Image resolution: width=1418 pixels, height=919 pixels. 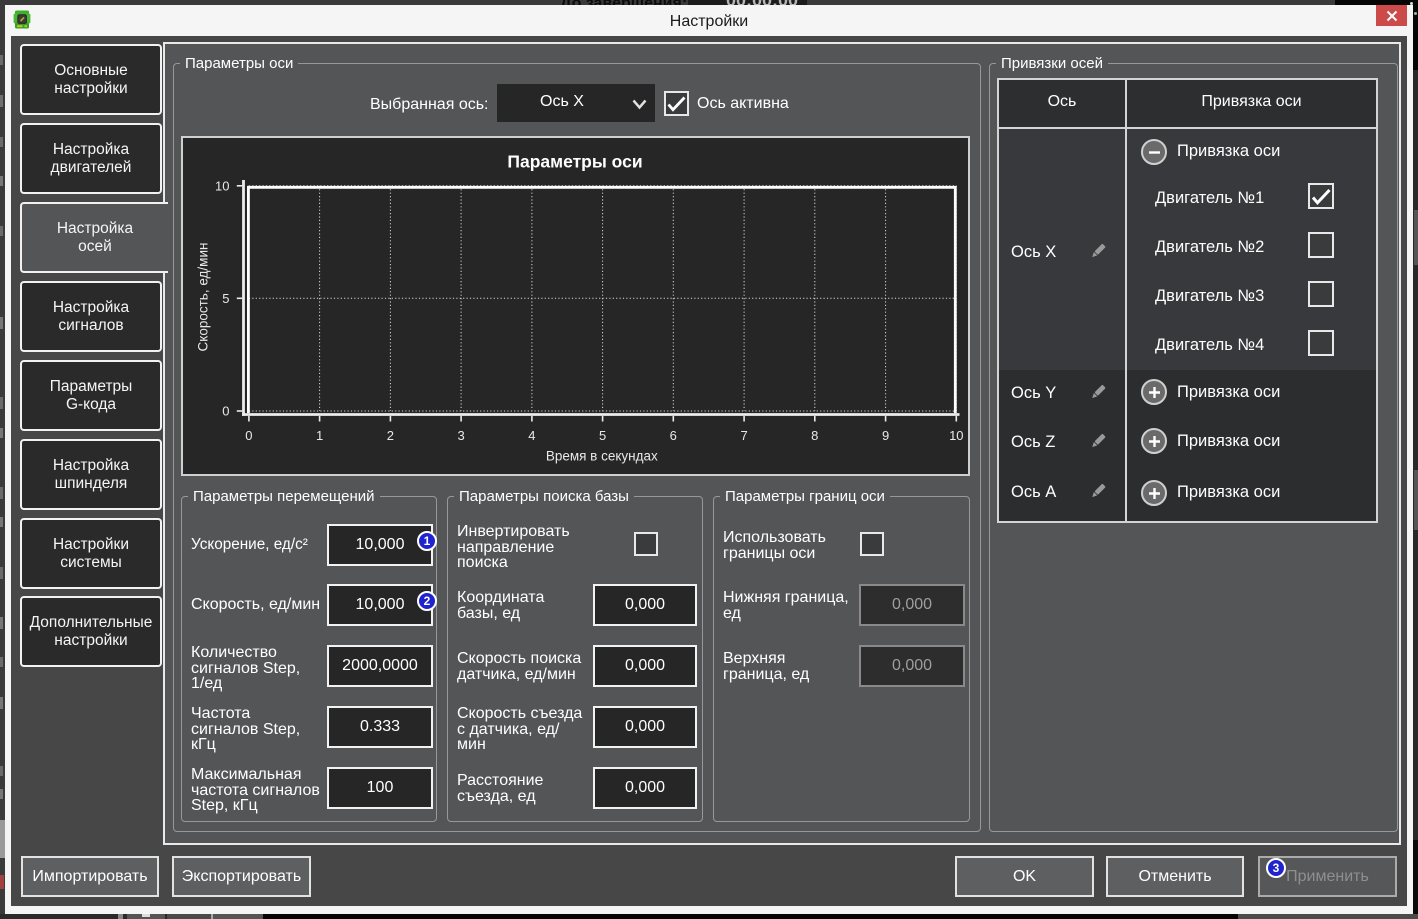 What do you see at coordinates (814, 435) in the screenshot?
I see `svg-text: 8` at bounding box center [814, 435].